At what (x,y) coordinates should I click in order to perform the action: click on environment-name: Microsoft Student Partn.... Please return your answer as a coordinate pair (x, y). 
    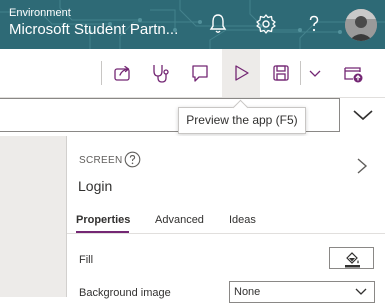
    Looking at the image, I should click on (93, 29).